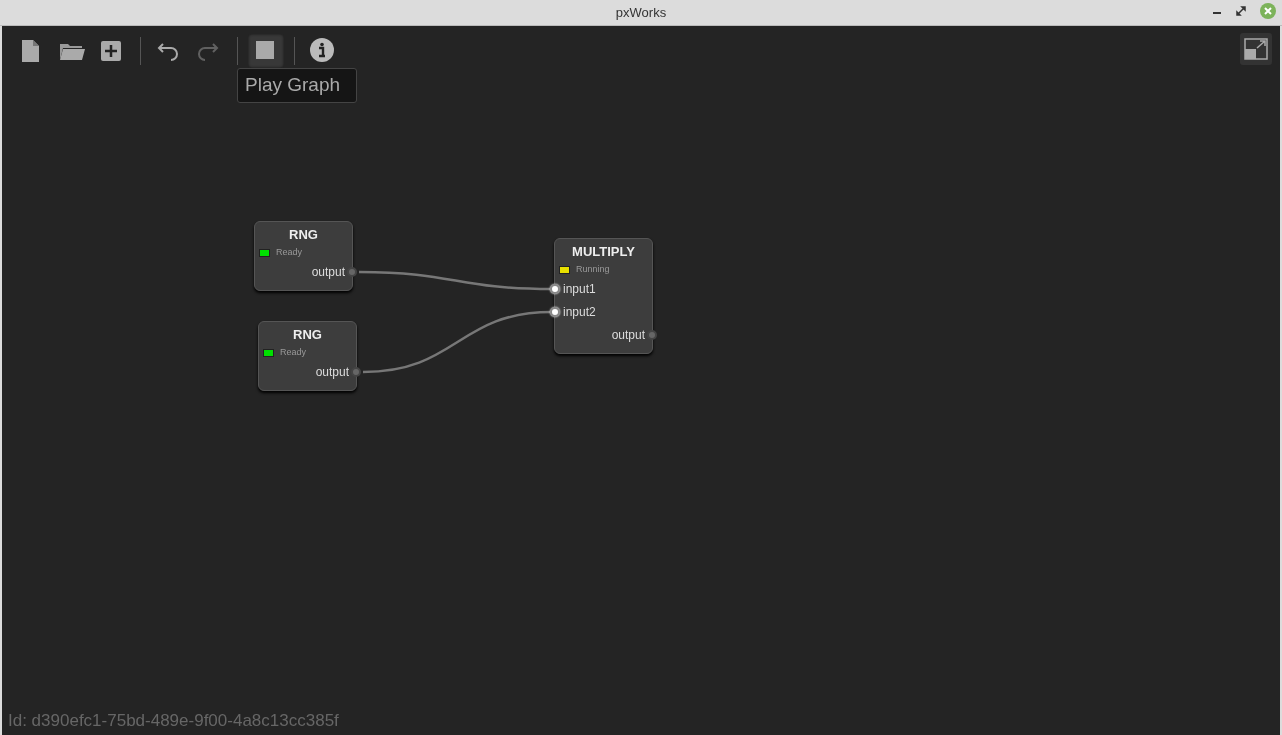 The height and width of the screenshot is (735, 1282). What do you see at coordinates (579, 289) in the screenshot?
I see `port-label: input1` at bounding box center [579, 289].